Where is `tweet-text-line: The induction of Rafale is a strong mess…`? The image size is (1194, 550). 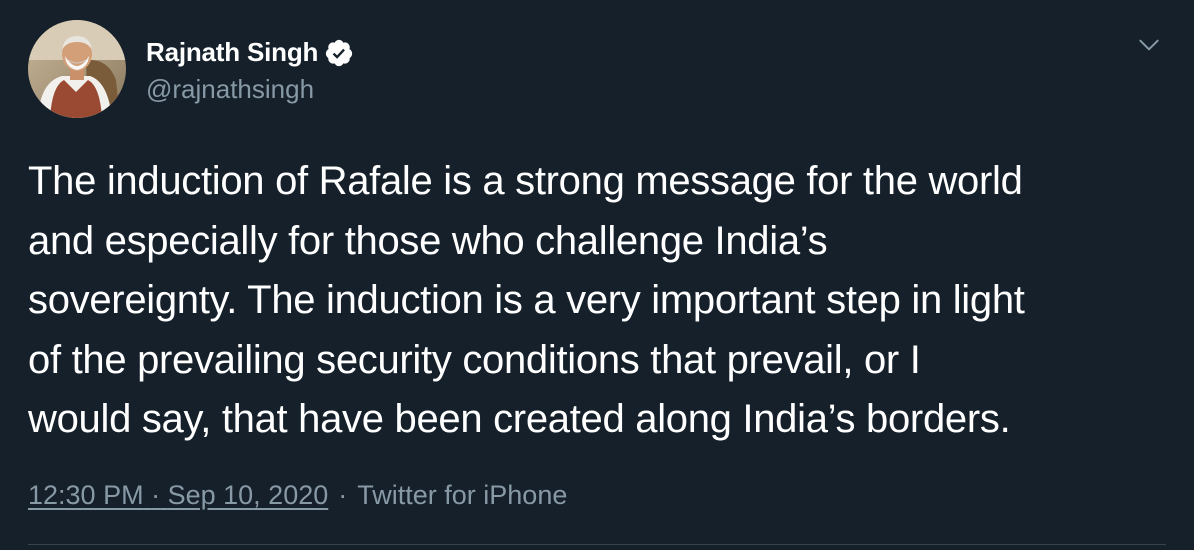 tweet-text-line: The induction of Rafale is a strong mess… is located at coordinates (525, 181).